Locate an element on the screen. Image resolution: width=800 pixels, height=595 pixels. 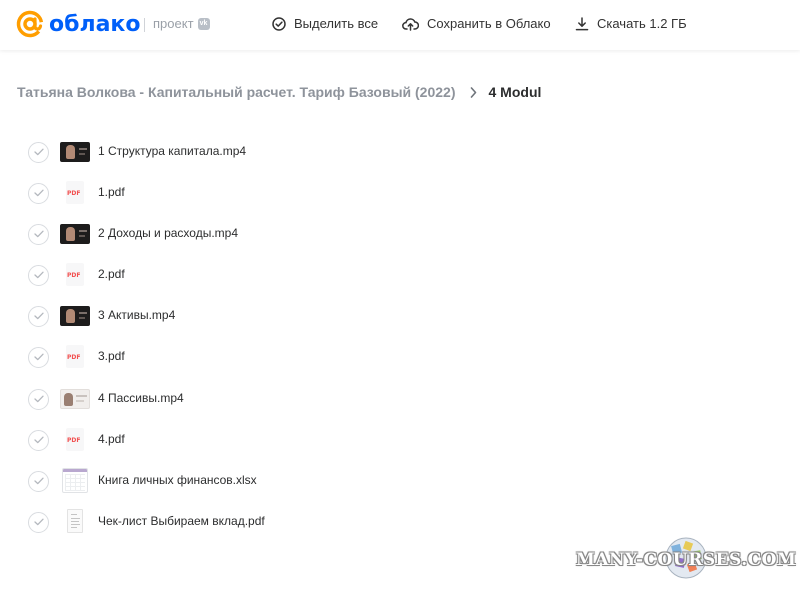
file-row: PDF 2.pdf is located at coordinates (76, 275).